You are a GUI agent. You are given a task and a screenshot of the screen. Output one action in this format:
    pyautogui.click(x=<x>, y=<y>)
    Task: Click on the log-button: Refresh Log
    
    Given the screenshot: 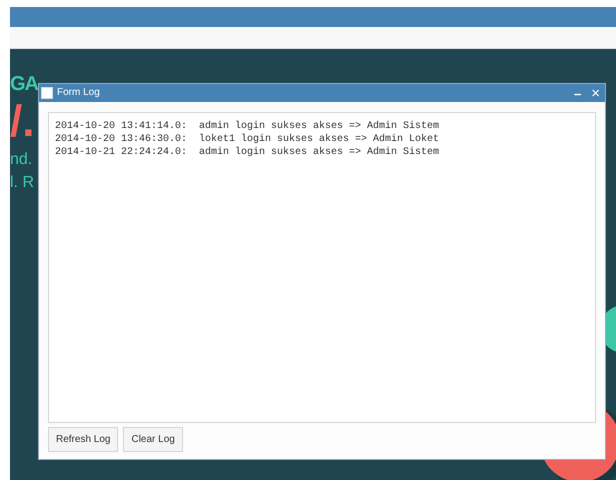 What is the action you would take?
    pyautogui.click(x=83, y=439)
    